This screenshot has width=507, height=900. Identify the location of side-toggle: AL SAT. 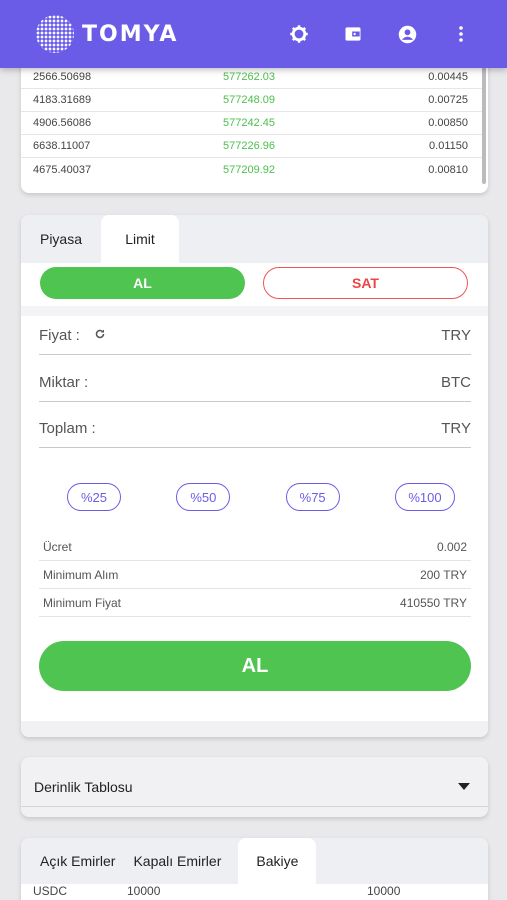
(254, 283).